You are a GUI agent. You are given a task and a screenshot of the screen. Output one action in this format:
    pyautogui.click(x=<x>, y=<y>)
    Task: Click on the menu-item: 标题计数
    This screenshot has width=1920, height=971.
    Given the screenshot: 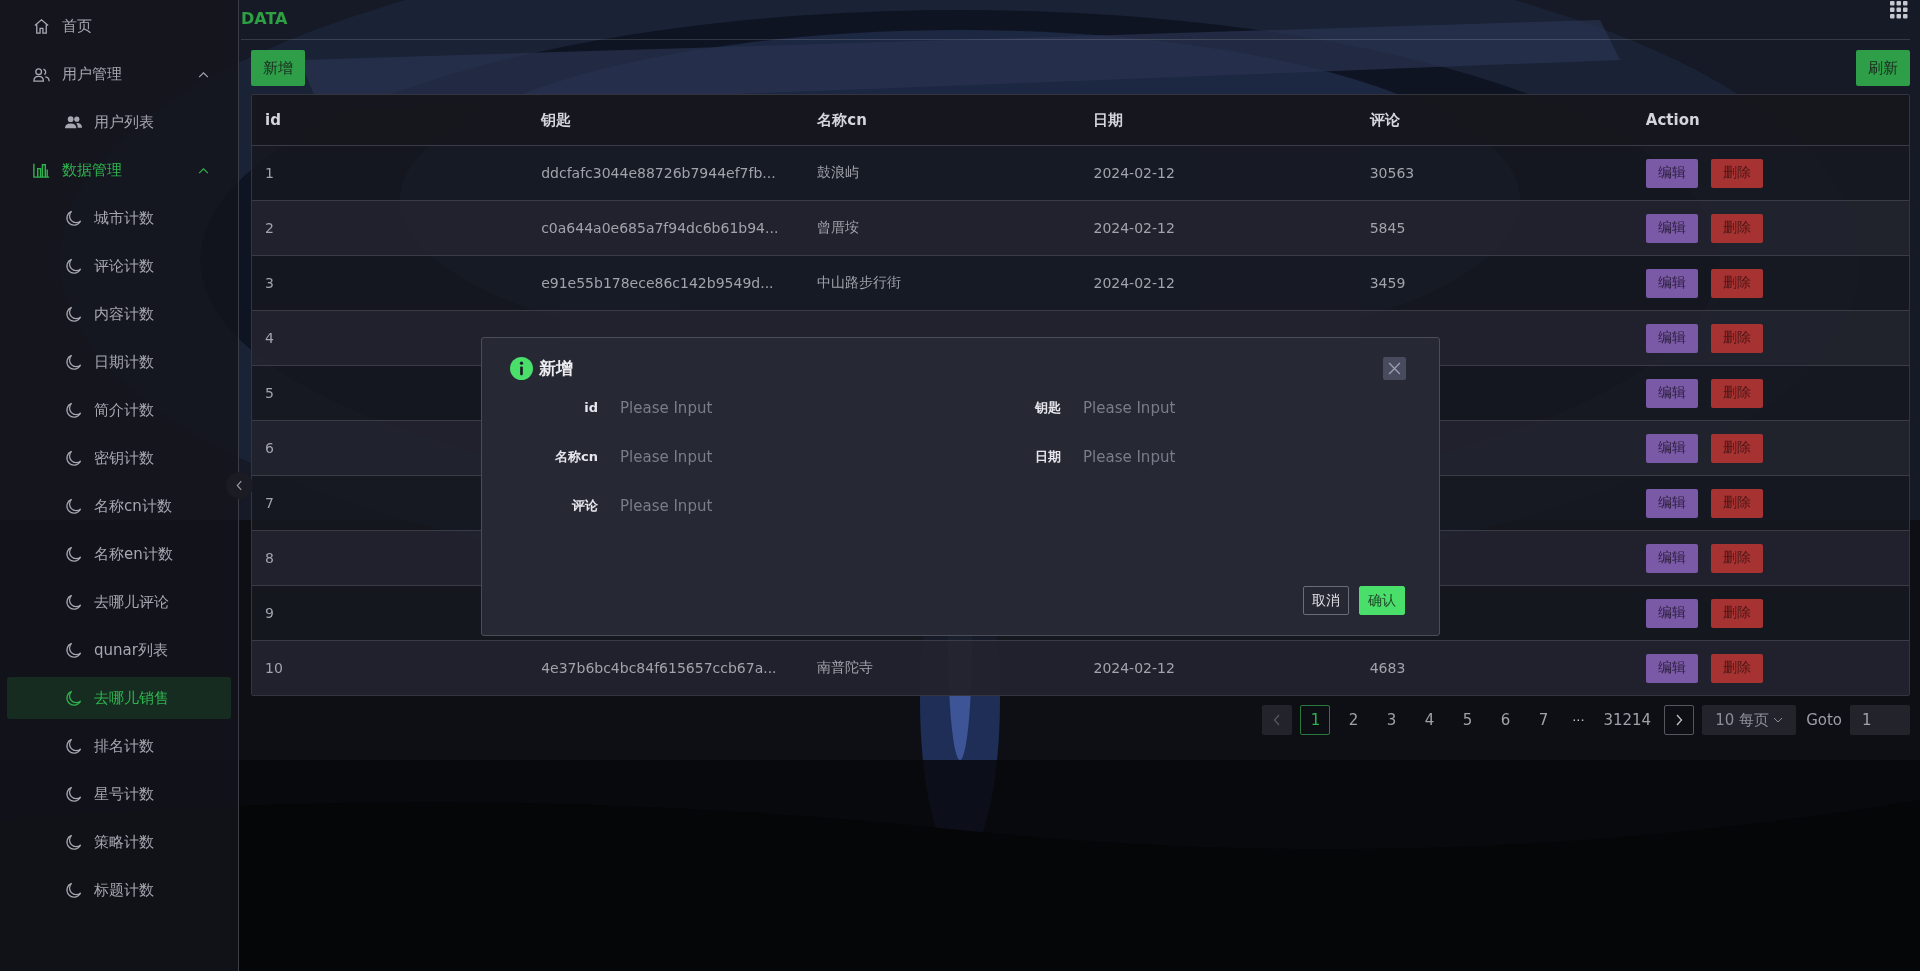 What is the action you would take?
    pyautogui.click(x=119, y=890)
    